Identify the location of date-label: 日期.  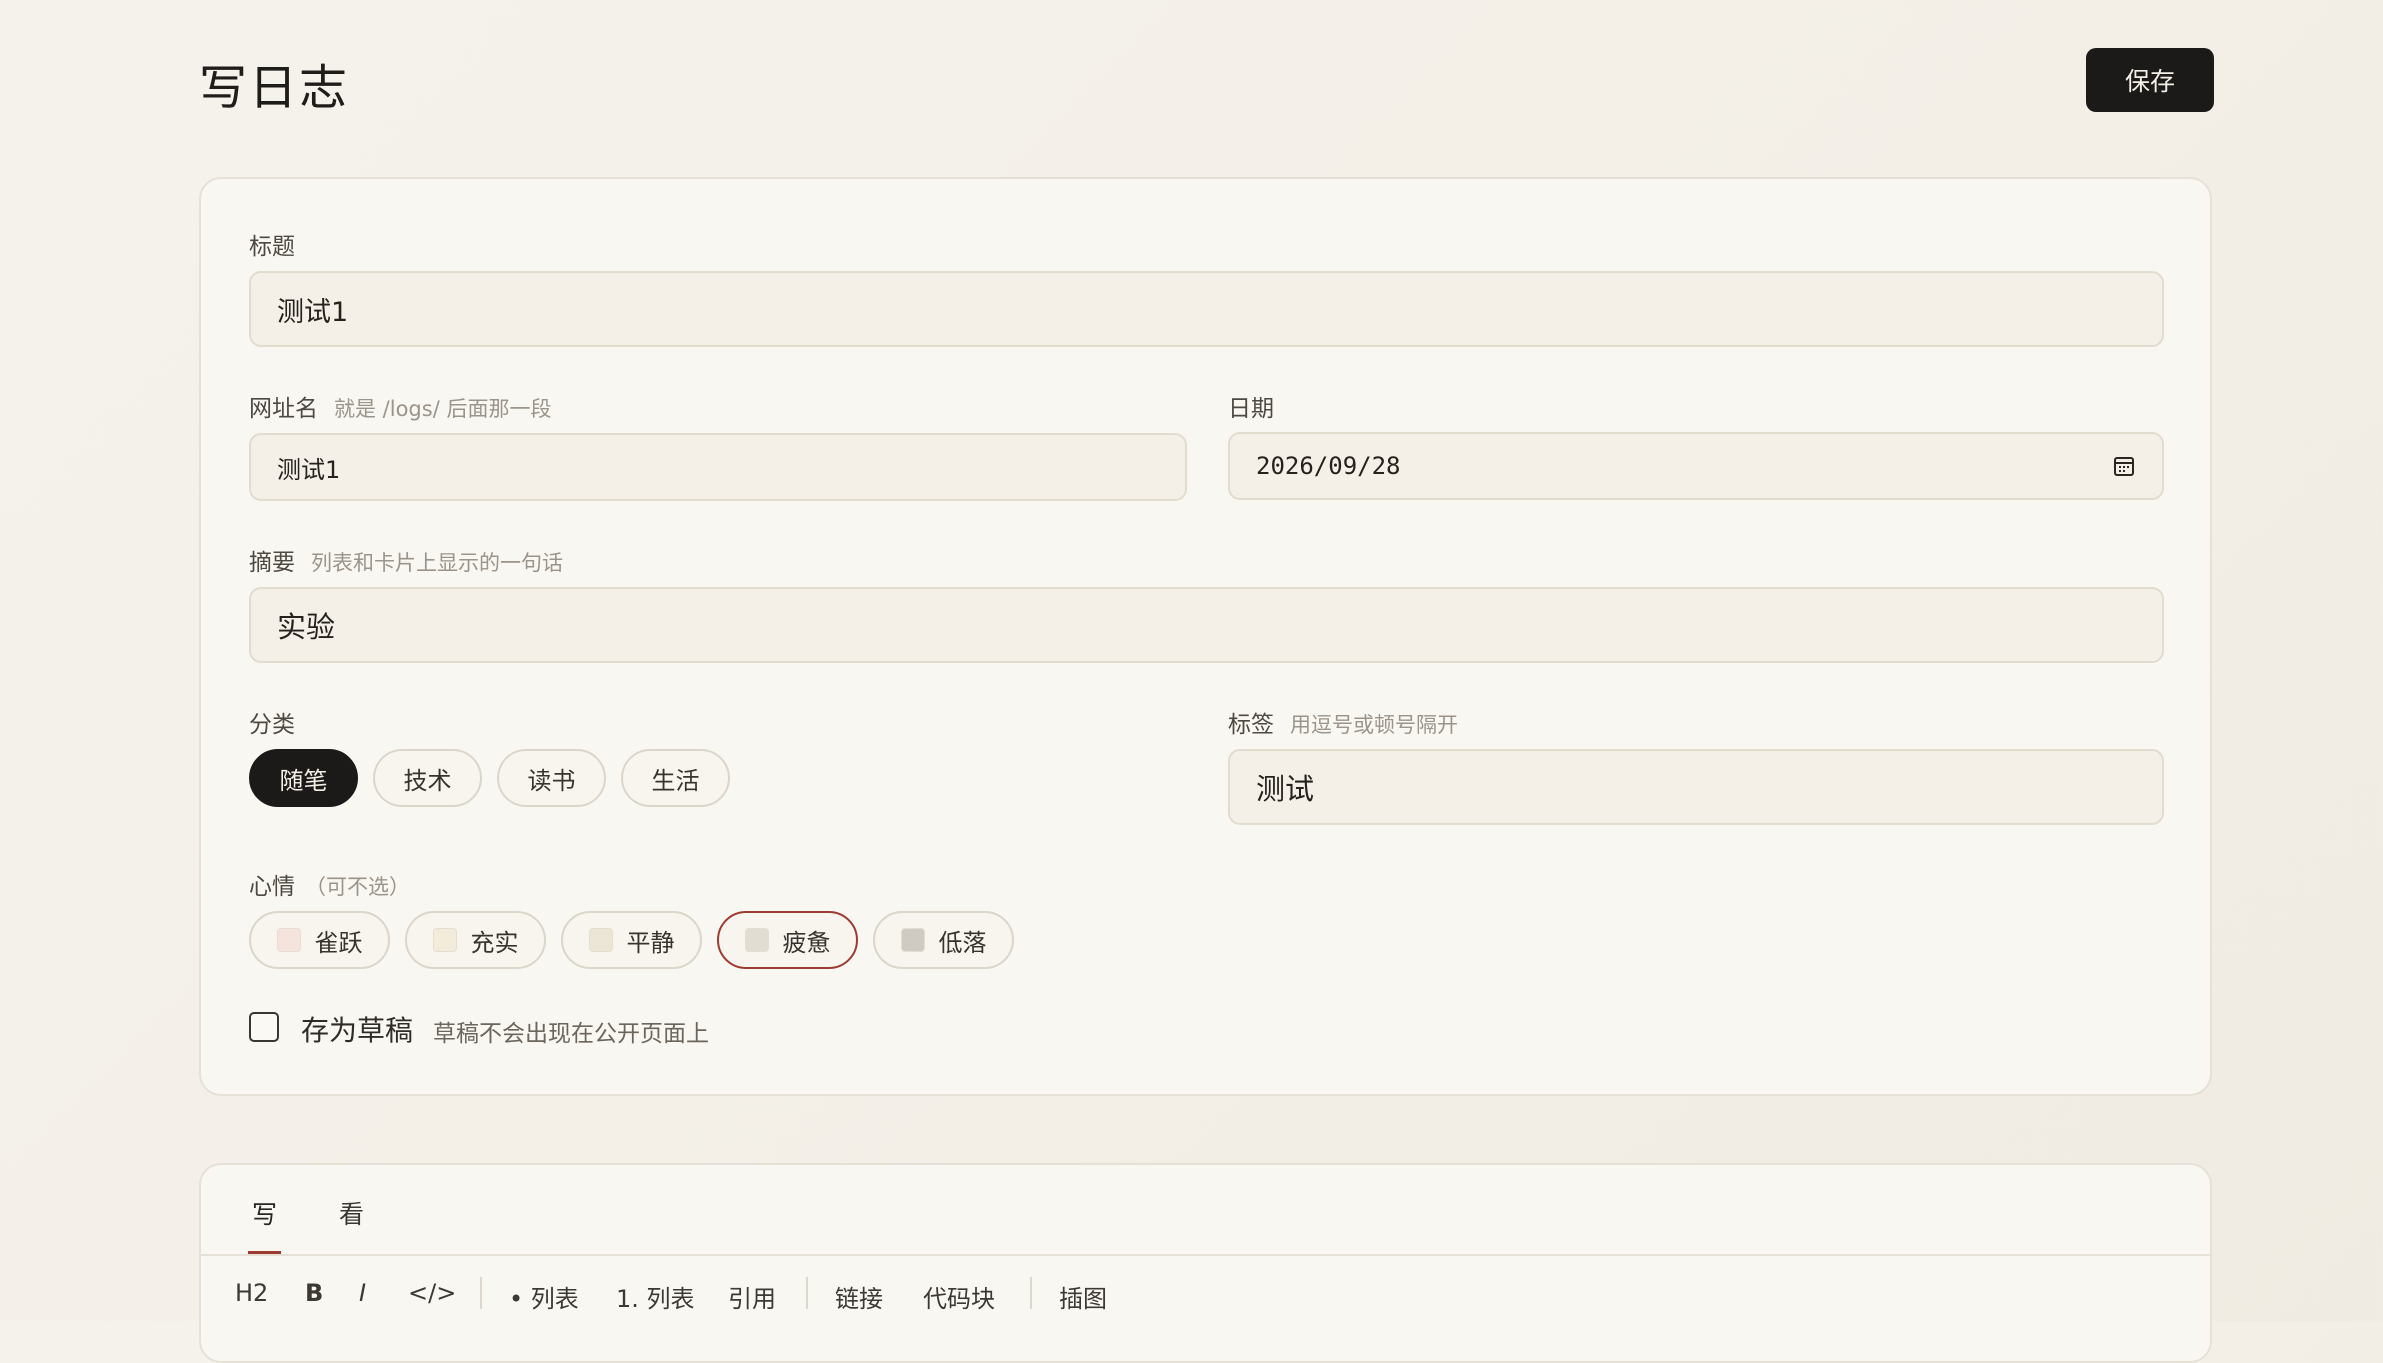
(1251, 406).